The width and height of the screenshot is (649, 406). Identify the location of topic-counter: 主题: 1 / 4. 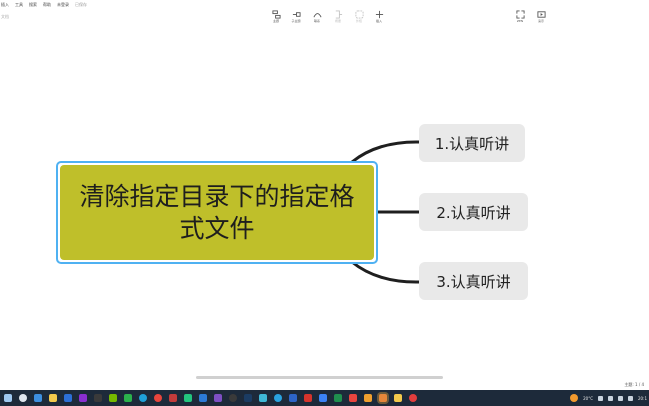
(634, 384).